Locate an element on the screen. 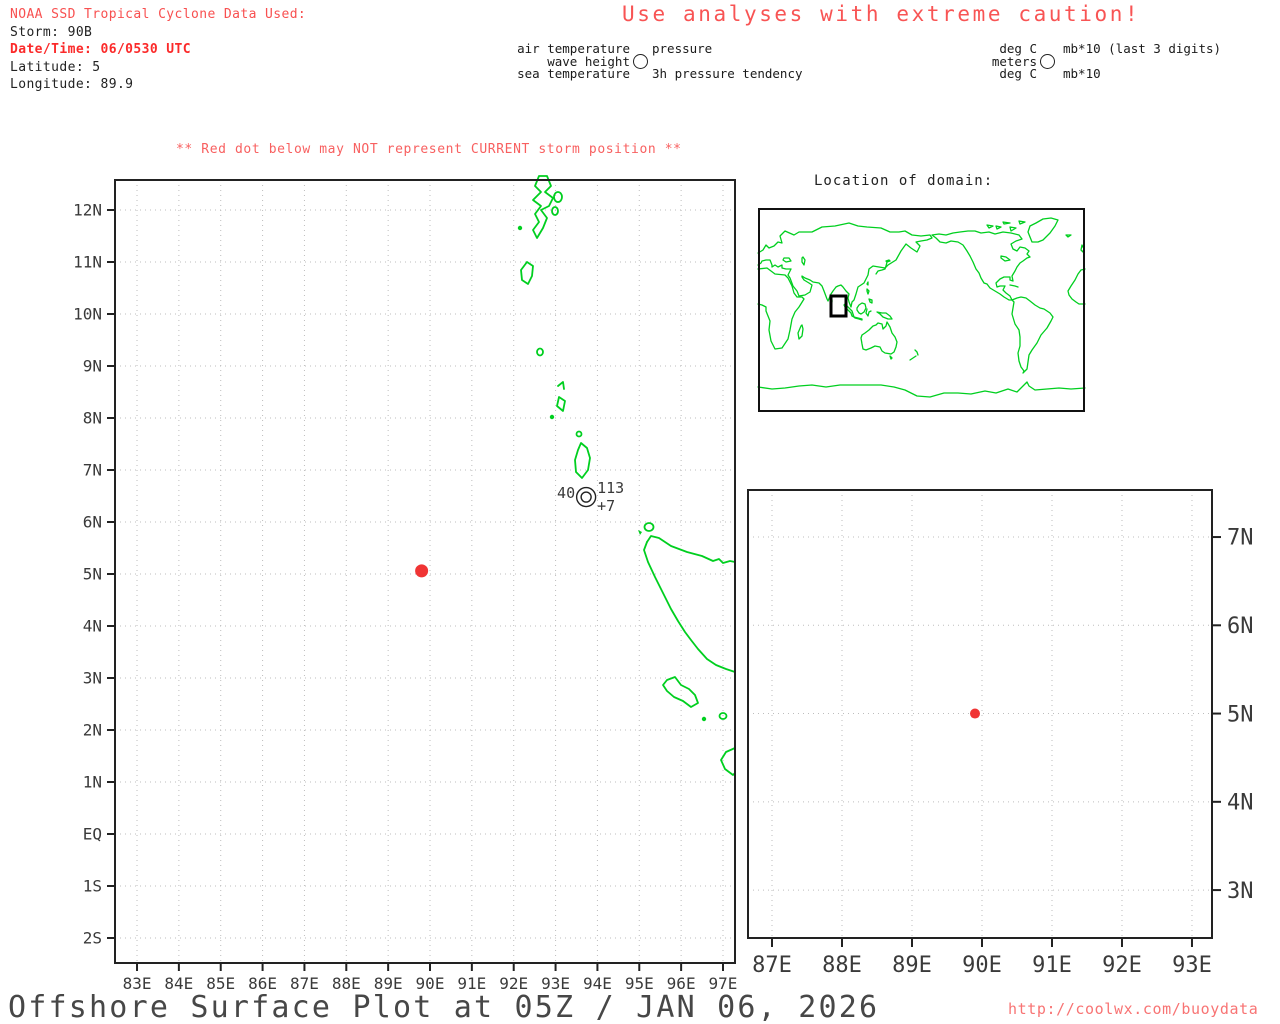 The width and height of the screenshot is (1280, 1024). caution-text: Use analyses with extreme caution! is located at coordinates (881, 14).